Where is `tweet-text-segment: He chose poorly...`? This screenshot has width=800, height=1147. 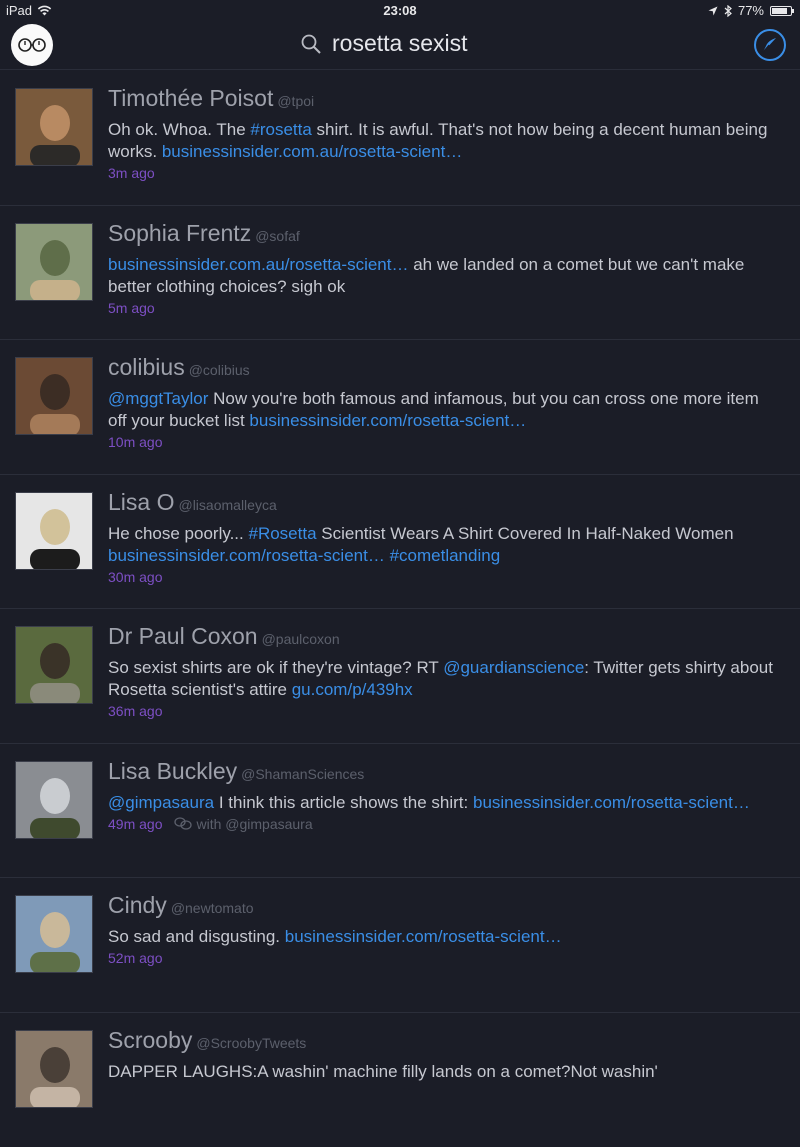 tweet-text-segment: He chose poorly... is located at coordinates (178, 533).